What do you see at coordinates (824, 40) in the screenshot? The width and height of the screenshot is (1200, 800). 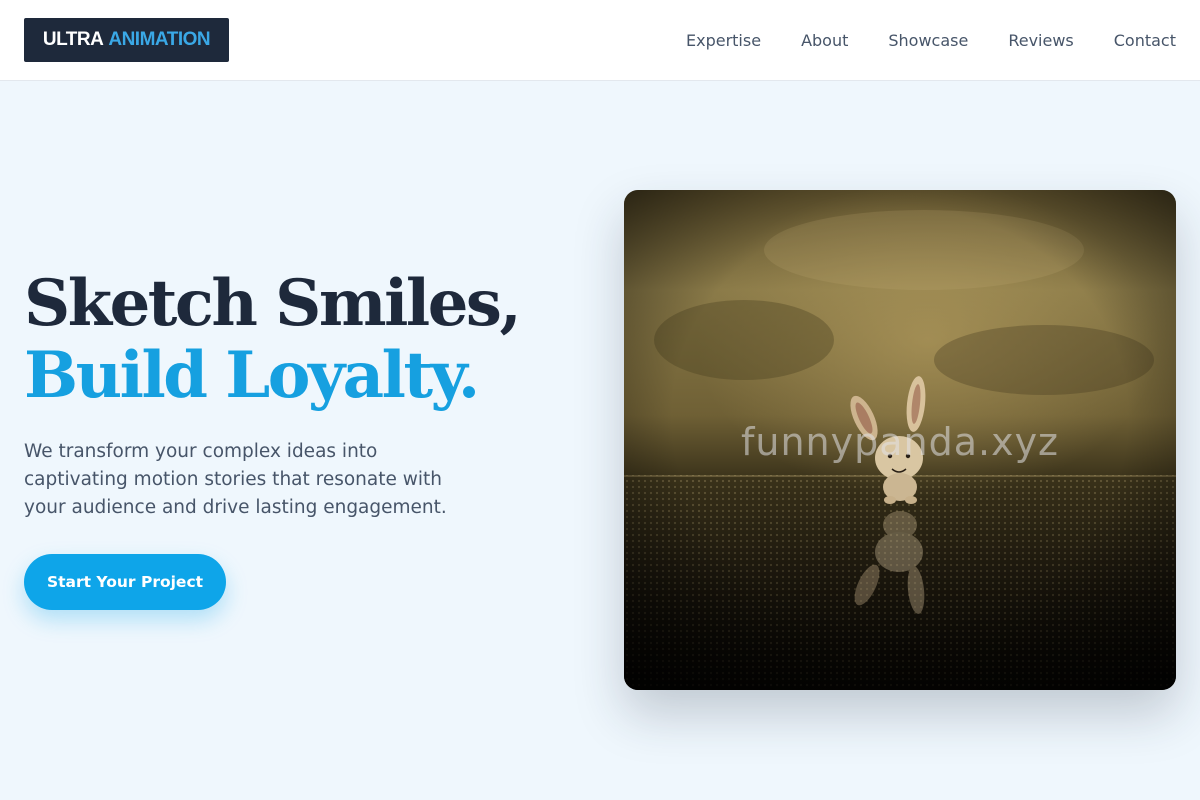 I see `nav-link-about: About` at bounding box center [824, 40].